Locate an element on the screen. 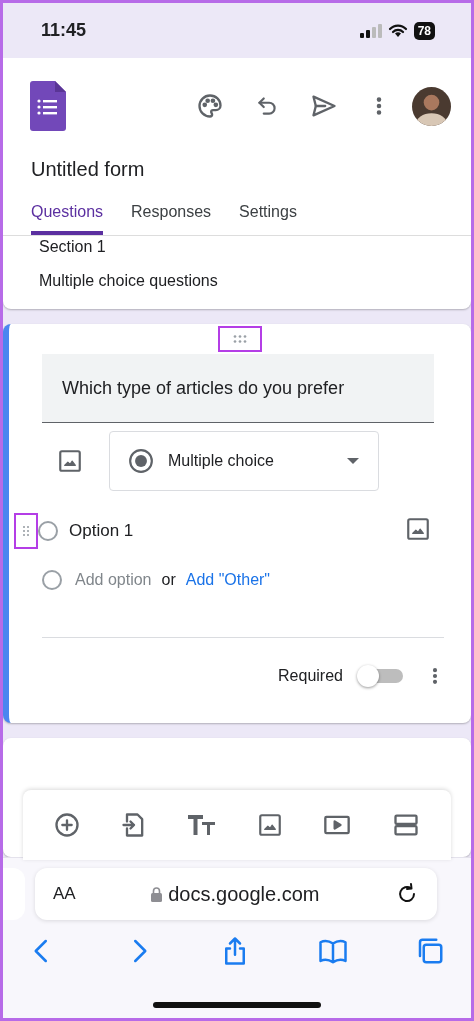  battery-level: 78 is located at coordinates (424, 30).